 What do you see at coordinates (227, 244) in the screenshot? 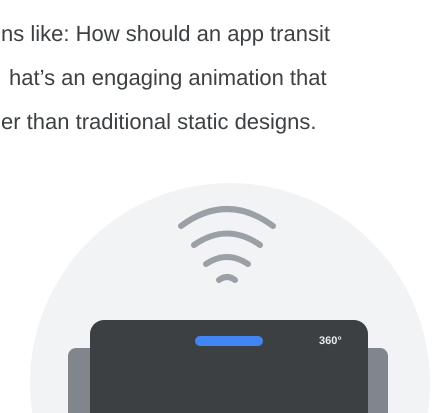
I see `wifi-icon` at bounding box center [227, 244].